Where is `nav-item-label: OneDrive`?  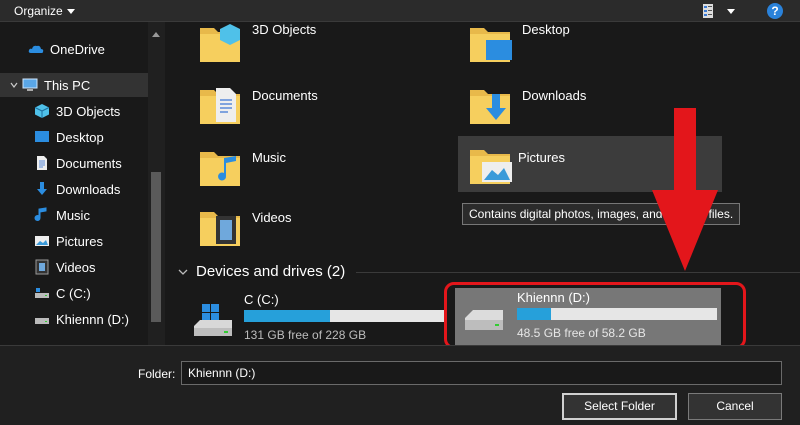 nav-item-label: OneDrive is located at coordinates (77, 49).